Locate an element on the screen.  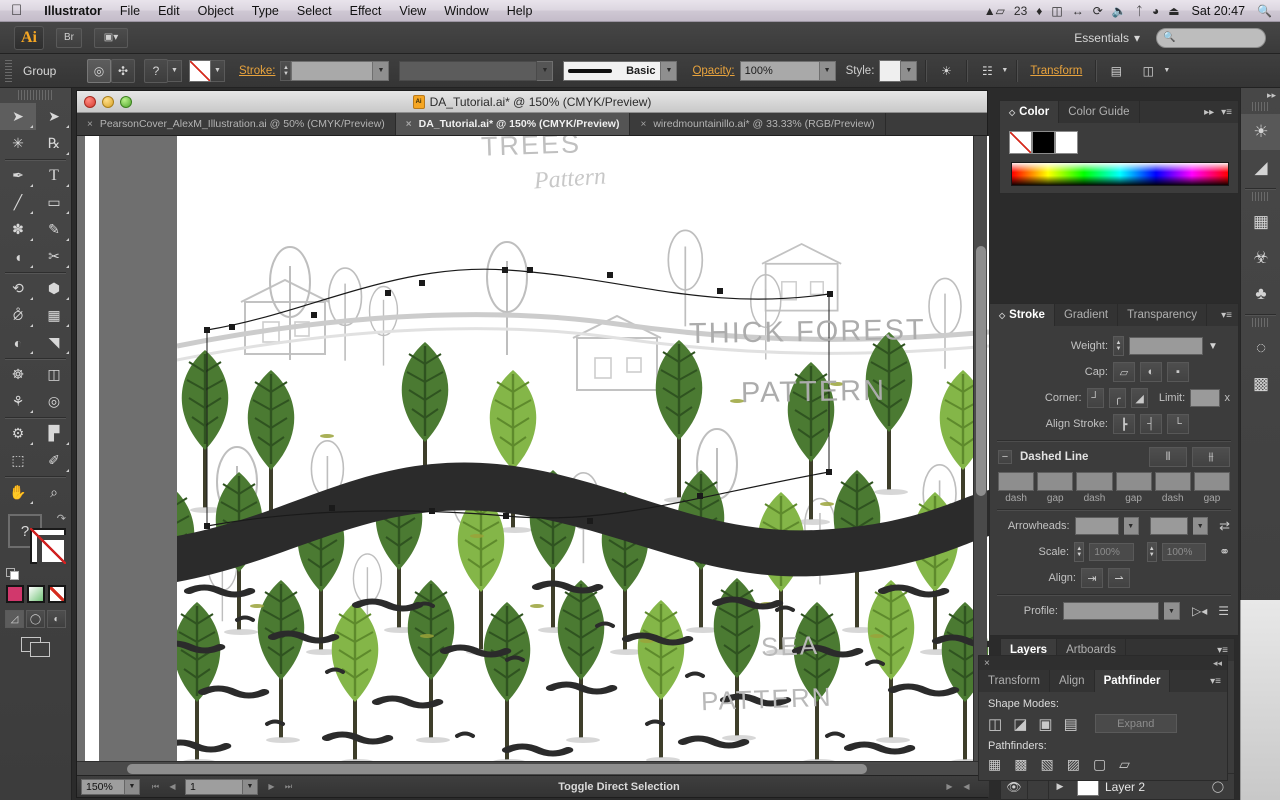
appearance-icon: ◌ is located at coordinates (1260, 348).